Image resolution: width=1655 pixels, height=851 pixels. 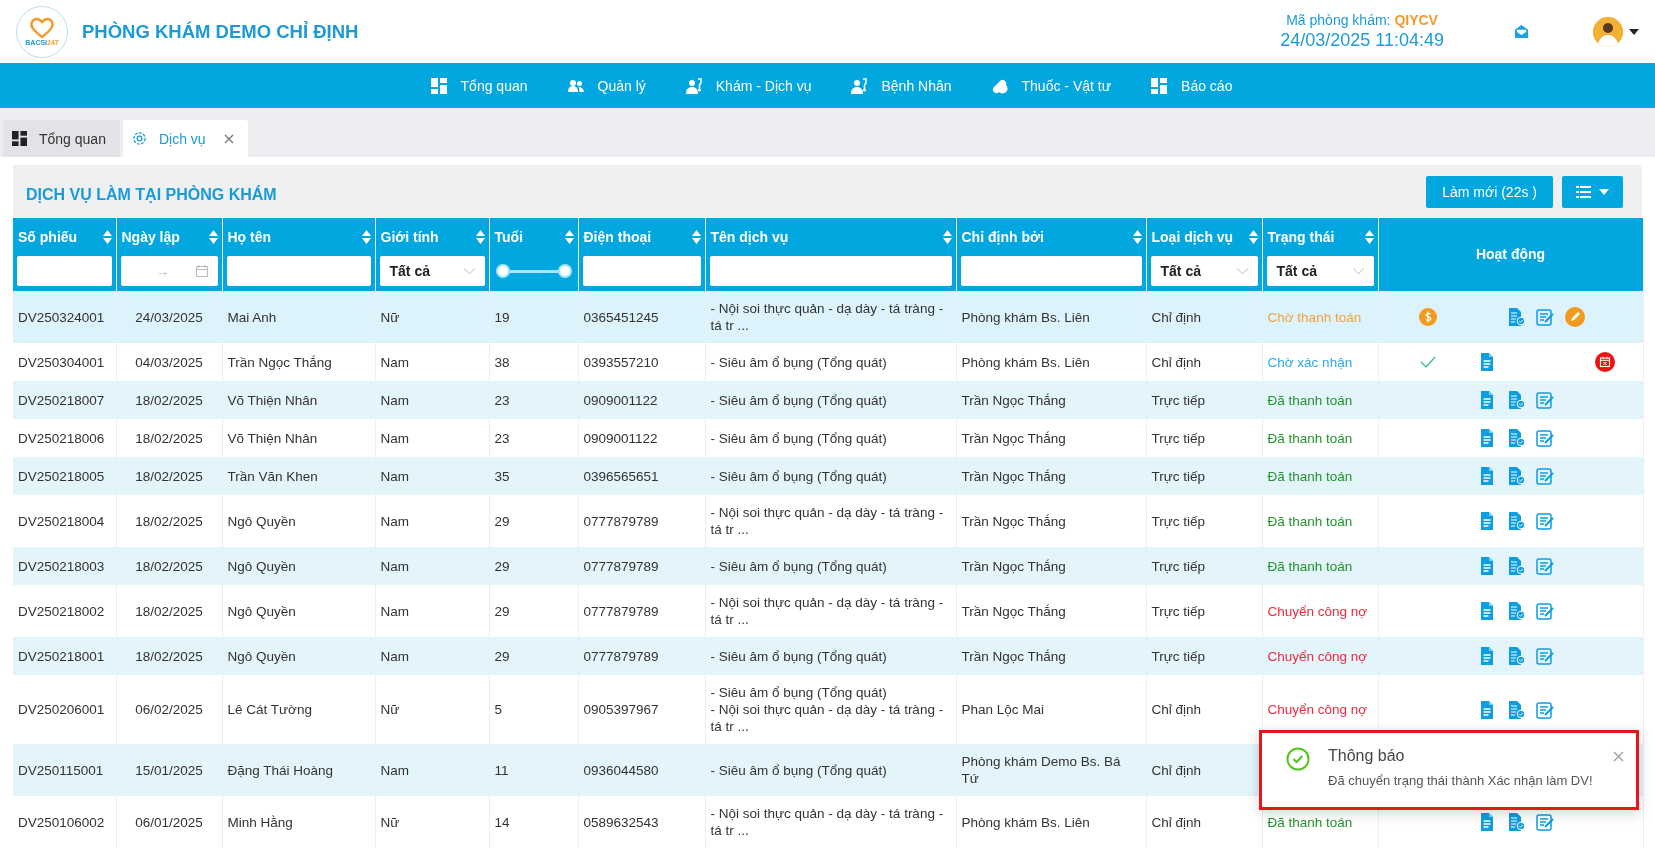 I want to click on table-cell: Phòng khám Demo Bs. Bá Tứ, so click(x=1041, y=770).